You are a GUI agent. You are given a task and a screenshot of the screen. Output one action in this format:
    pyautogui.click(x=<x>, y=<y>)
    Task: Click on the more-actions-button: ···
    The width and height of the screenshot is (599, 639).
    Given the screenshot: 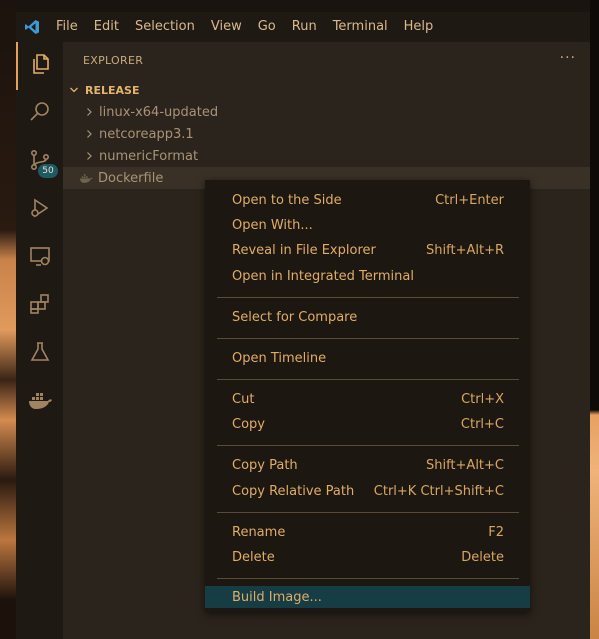 What is the action you would take?
    pyautogui.click(x=568, y=58)
    